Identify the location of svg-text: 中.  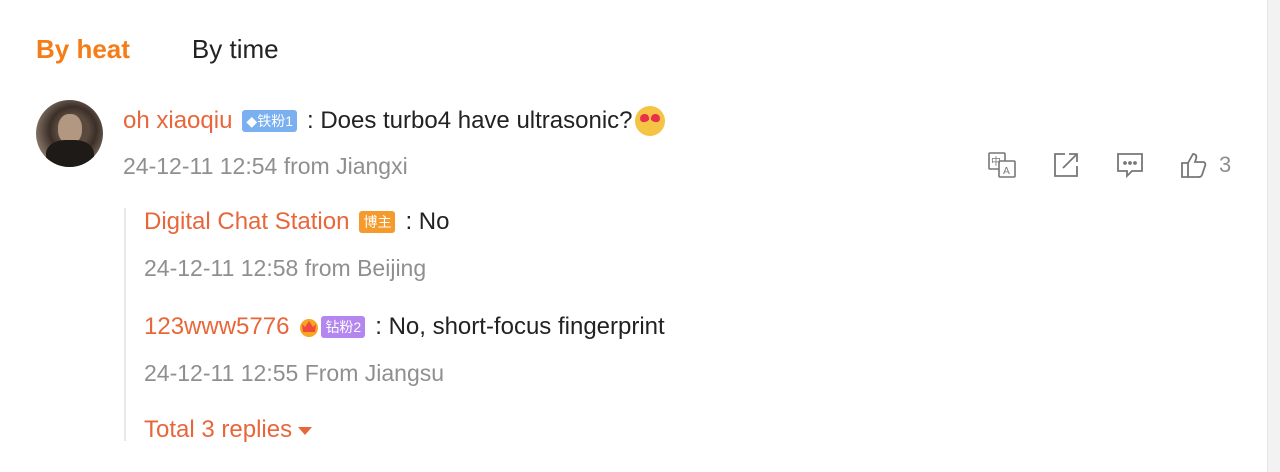
(996, 161).